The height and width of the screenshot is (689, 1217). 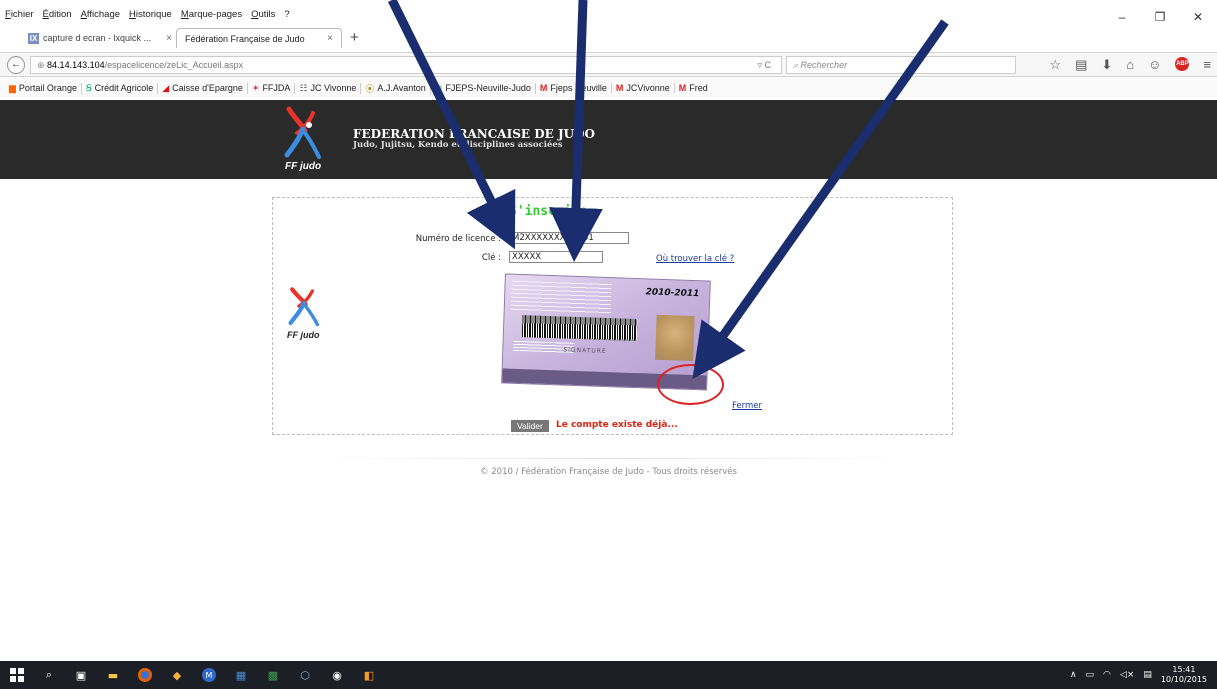 I want to click on svg-text: M, so click(x=209, y=675).